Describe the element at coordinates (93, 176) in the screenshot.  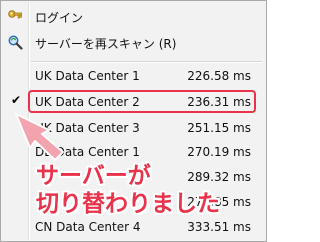
I see `annotation-text-line1: サーバーが` at that location.